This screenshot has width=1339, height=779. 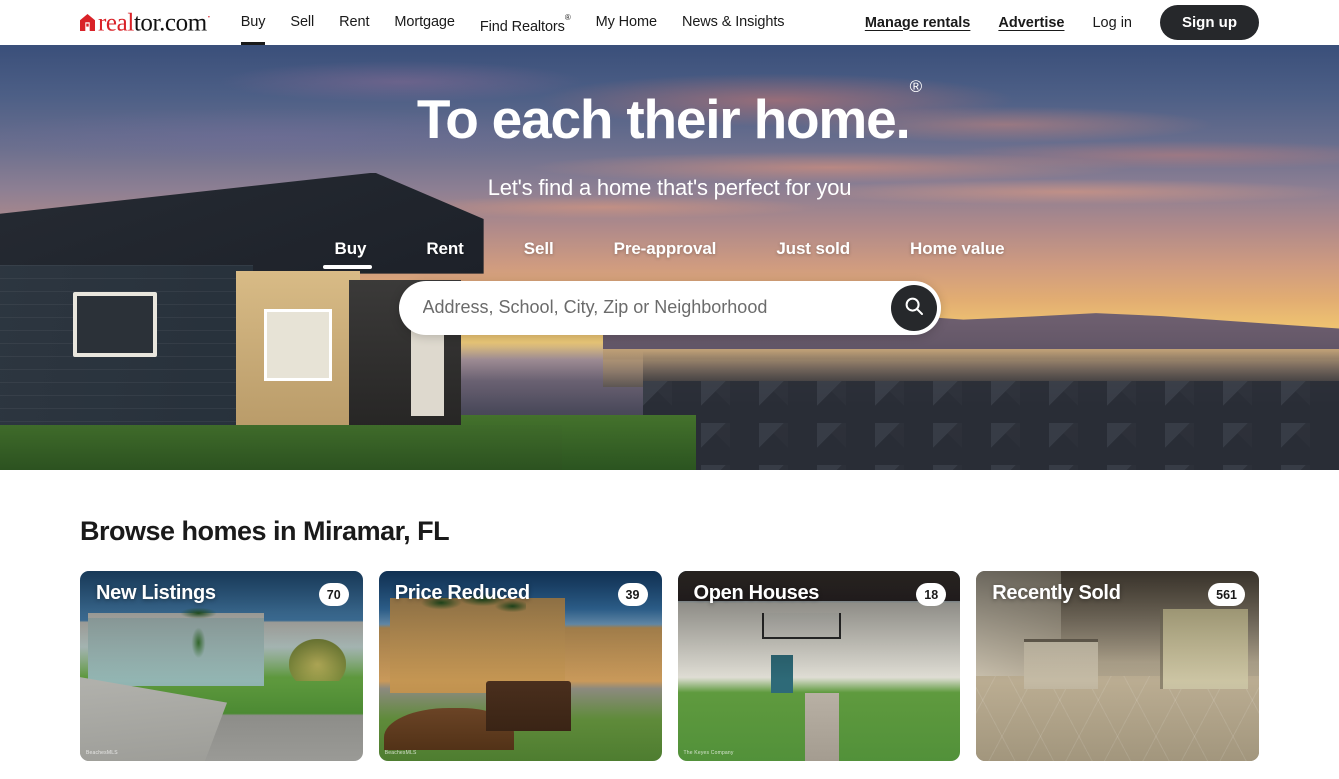 What do you see at coordinates (632, 594) in the screenshot?
I see `card-count-badge-price-reduced: 39` at bounding box center [632, 594].